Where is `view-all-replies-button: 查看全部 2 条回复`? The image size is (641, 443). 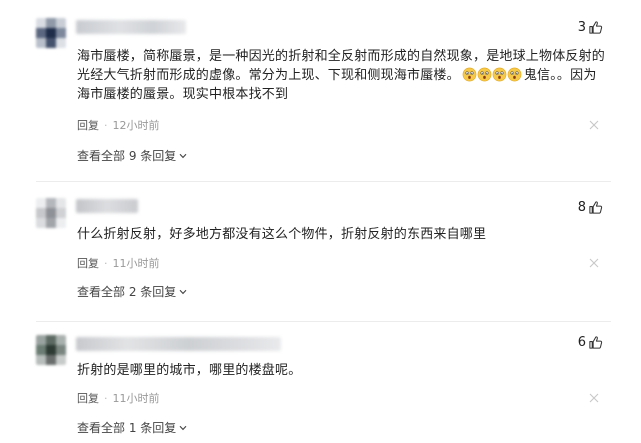 view-all-replies-button: 查看全部 2 条回复 is located at coordinates (132, 291).